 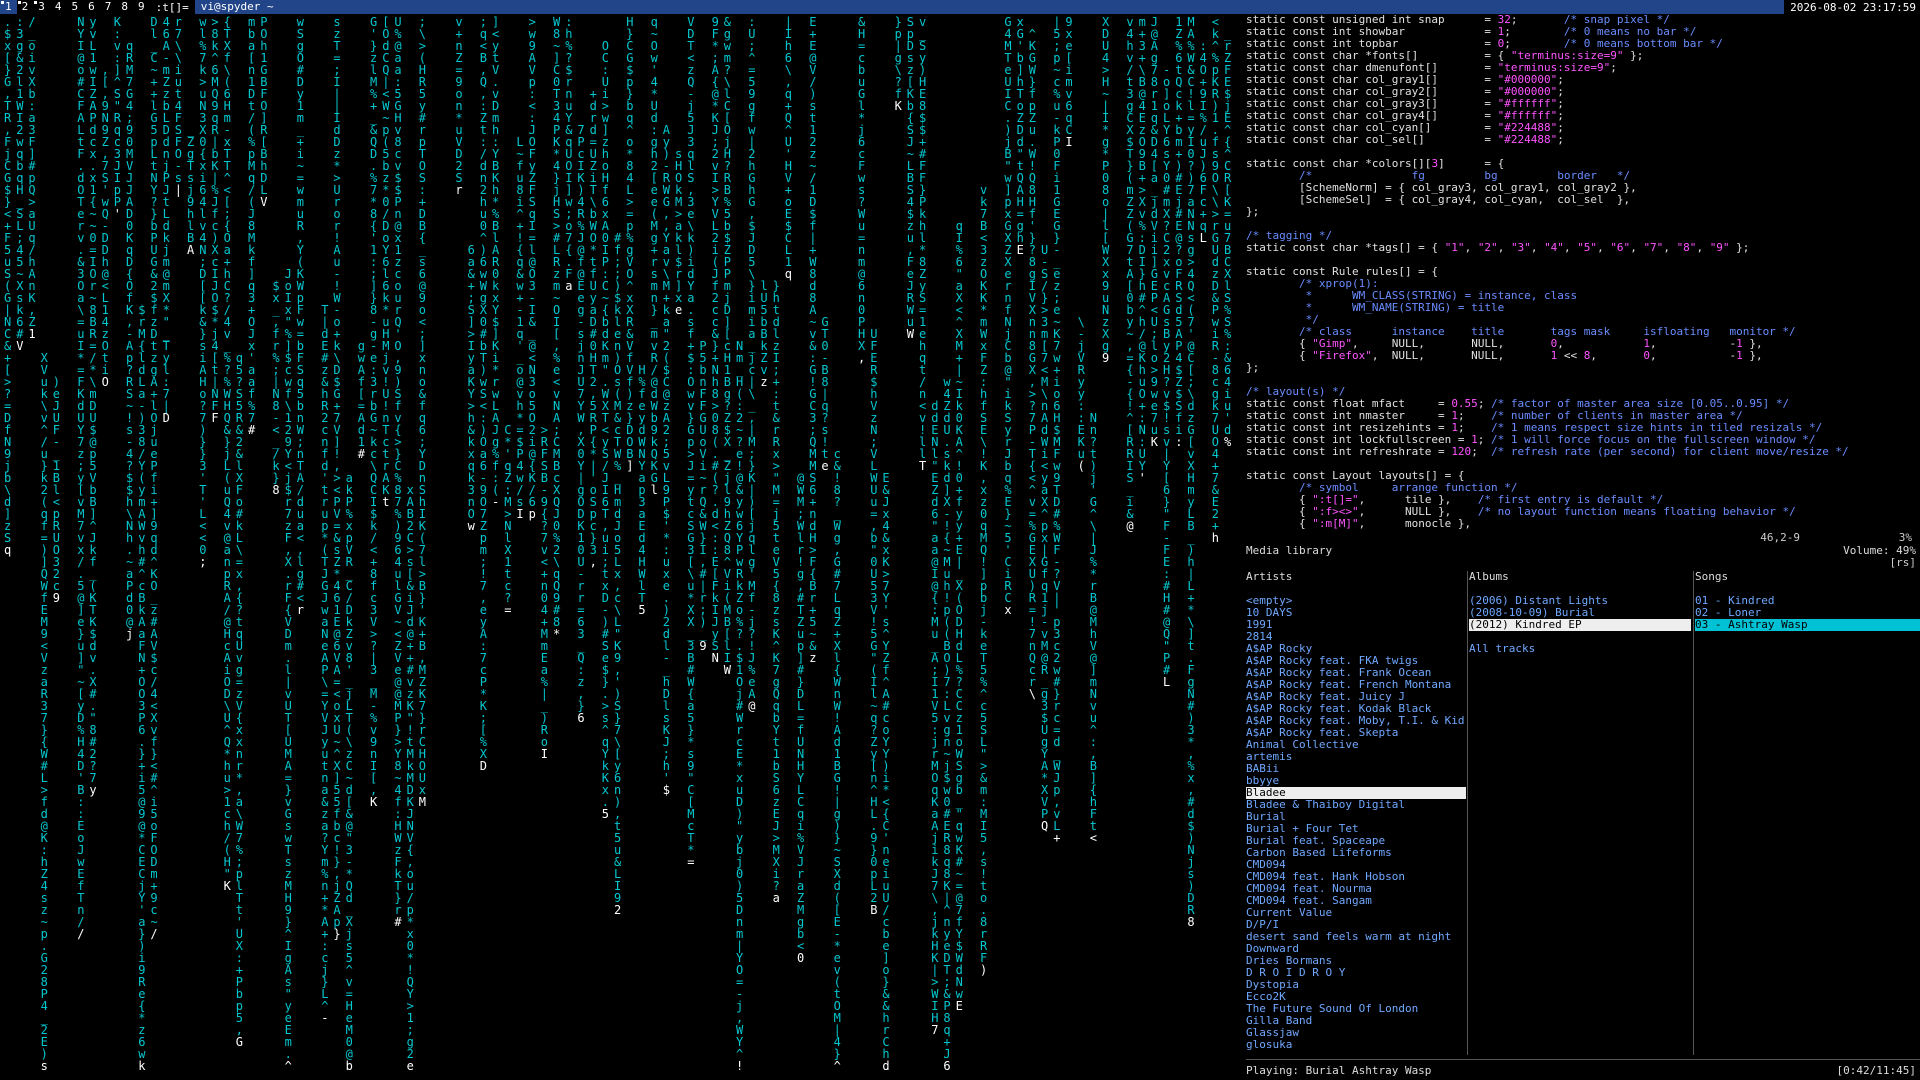 What do you see at coordinates (1289, 550) in the screenshot?
I see `view-title: Media library` at bounding box center [1289, 550].